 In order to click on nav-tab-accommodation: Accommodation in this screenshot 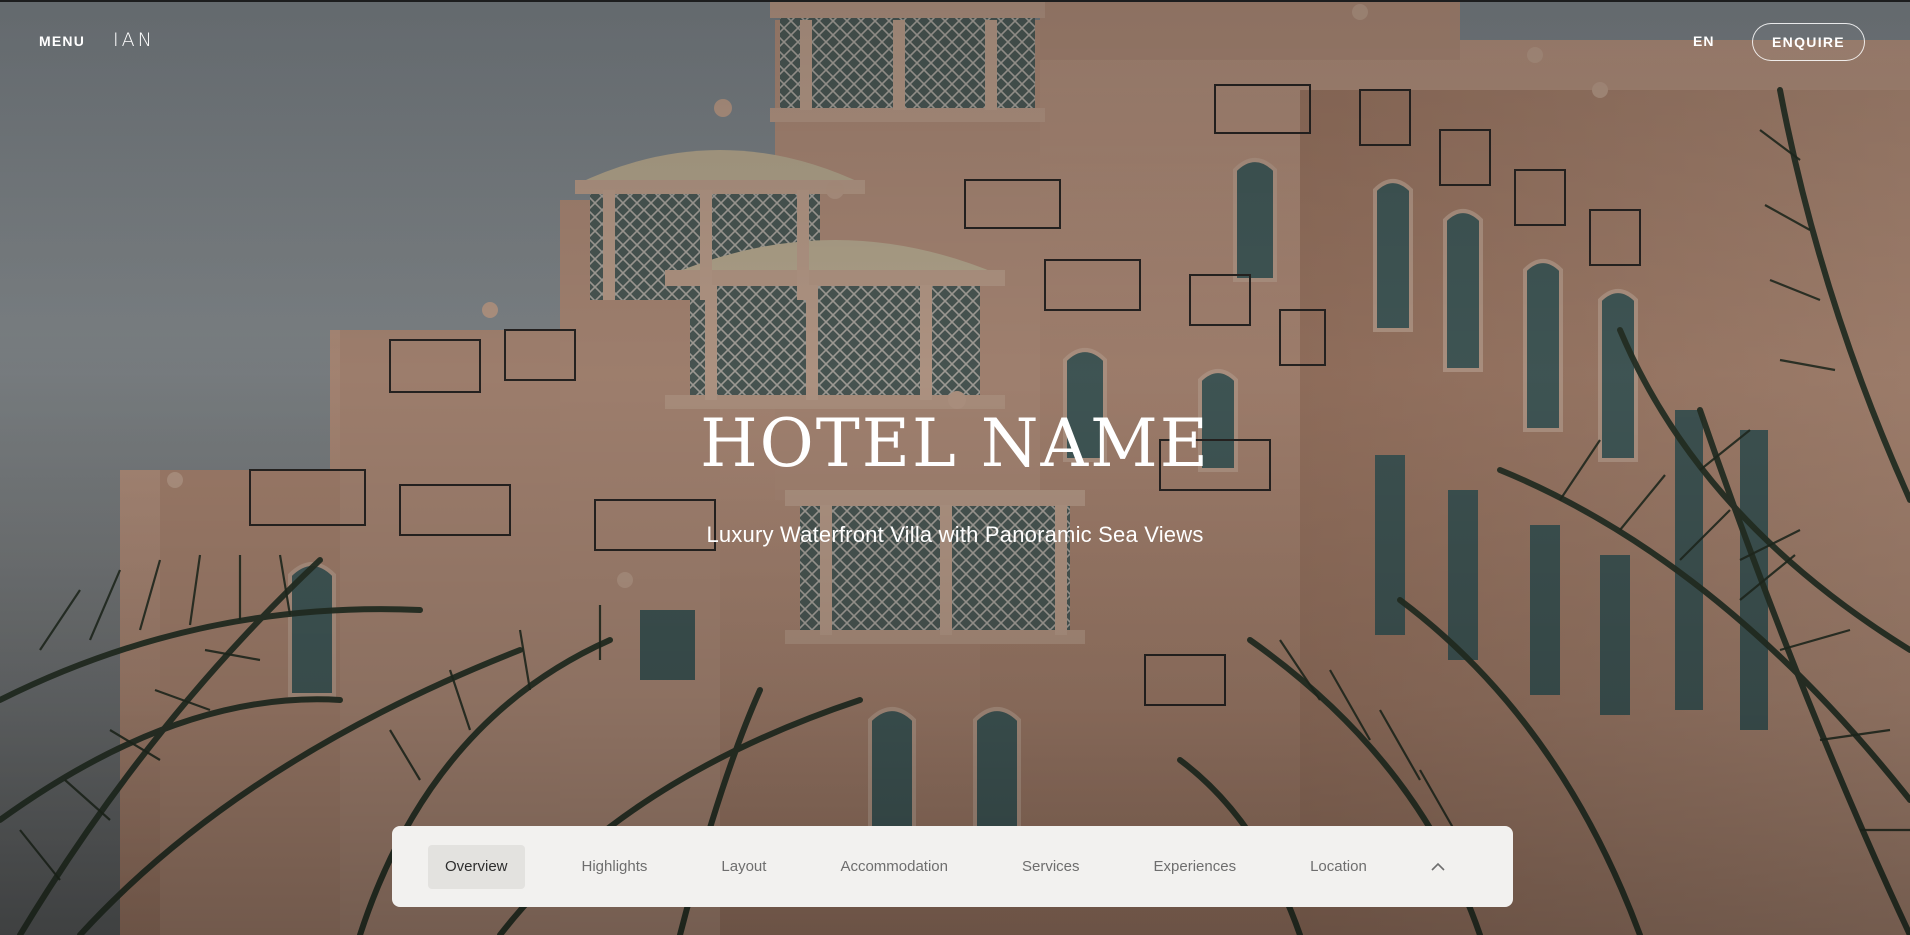, I will do `click(894, 867)`.